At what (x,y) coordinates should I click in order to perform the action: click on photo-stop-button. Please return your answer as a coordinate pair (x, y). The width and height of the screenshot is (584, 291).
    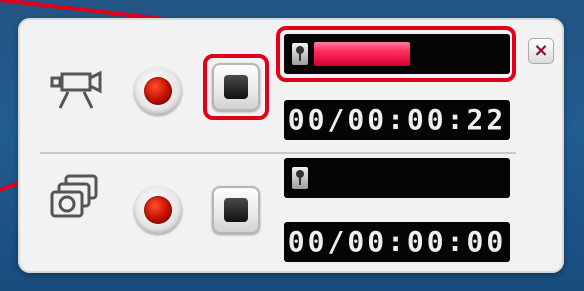
    Looking at the image, I should click on (236, 210).